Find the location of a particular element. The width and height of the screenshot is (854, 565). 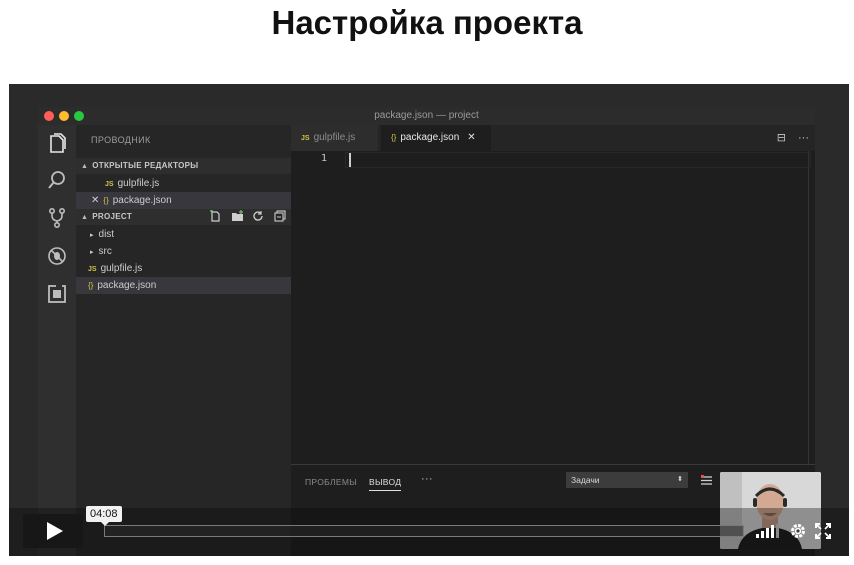

search-icon is located at coordinates (57, 180).